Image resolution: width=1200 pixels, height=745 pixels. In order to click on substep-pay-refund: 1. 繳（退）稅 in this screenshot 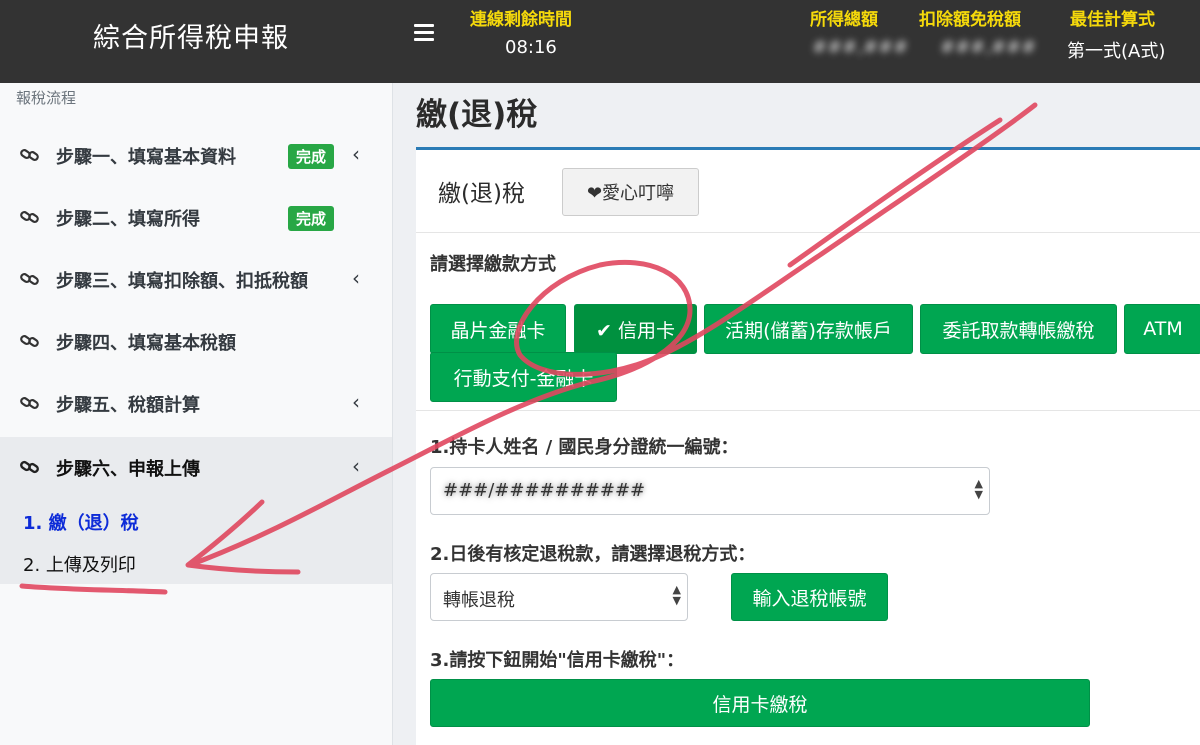, I will do `click(81, 522)`.